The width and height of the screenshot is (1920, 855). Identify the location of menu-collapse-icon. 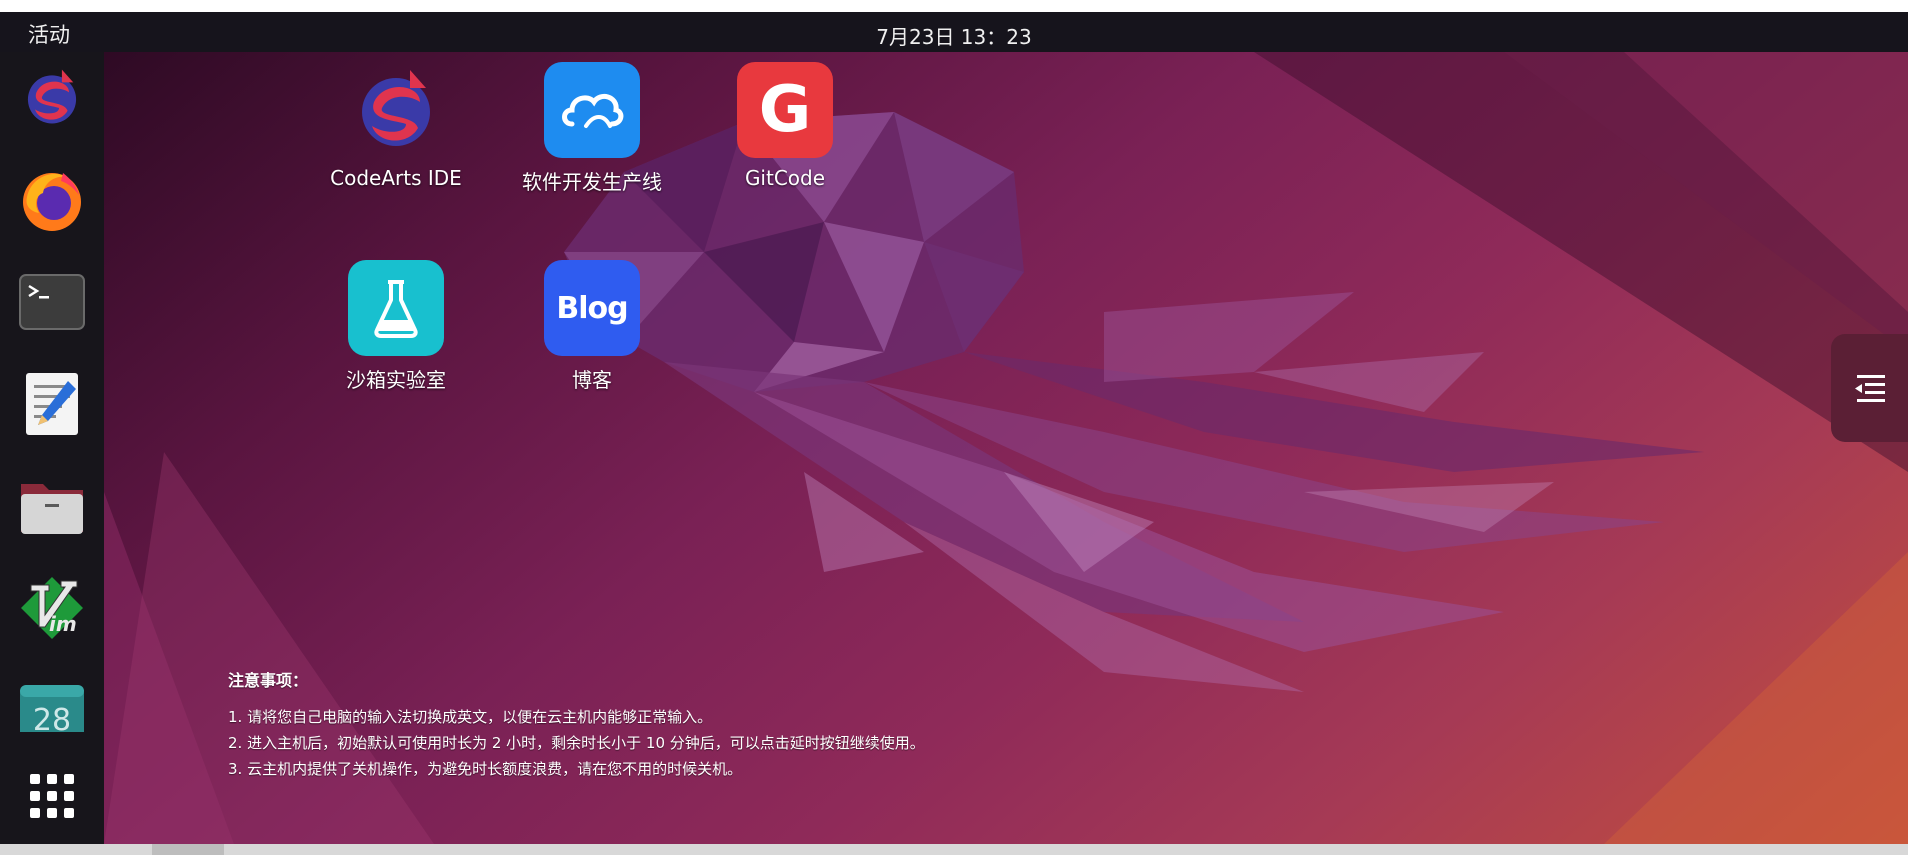
(1869, 388).